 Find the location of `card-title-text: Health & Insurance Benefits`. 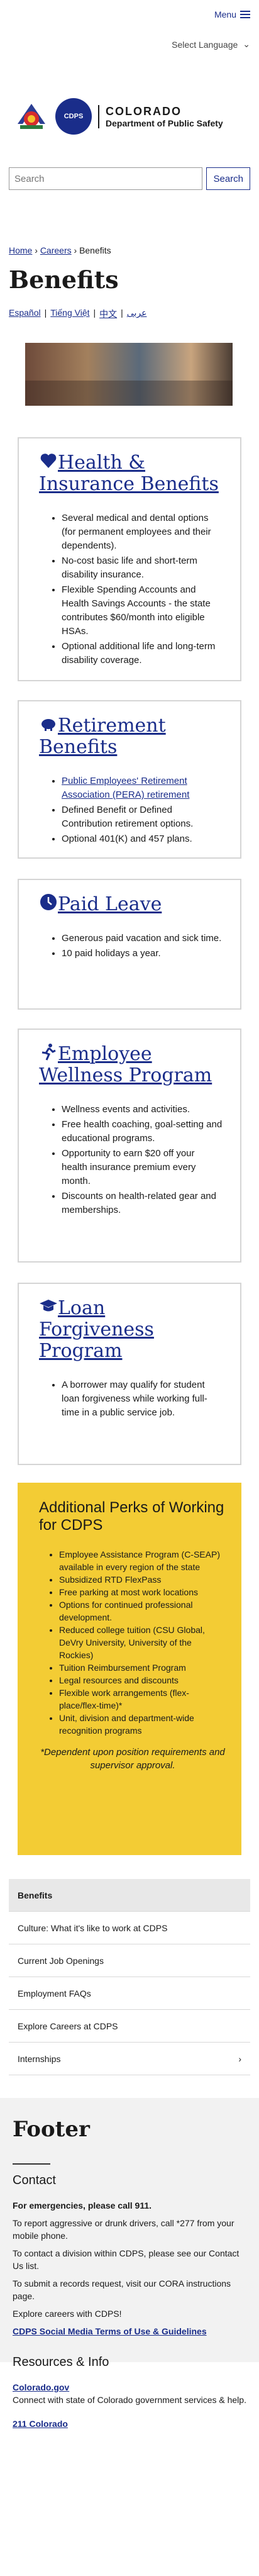

card-title-text: Health & Insurance Benefits is located at coordinates (129, 473).